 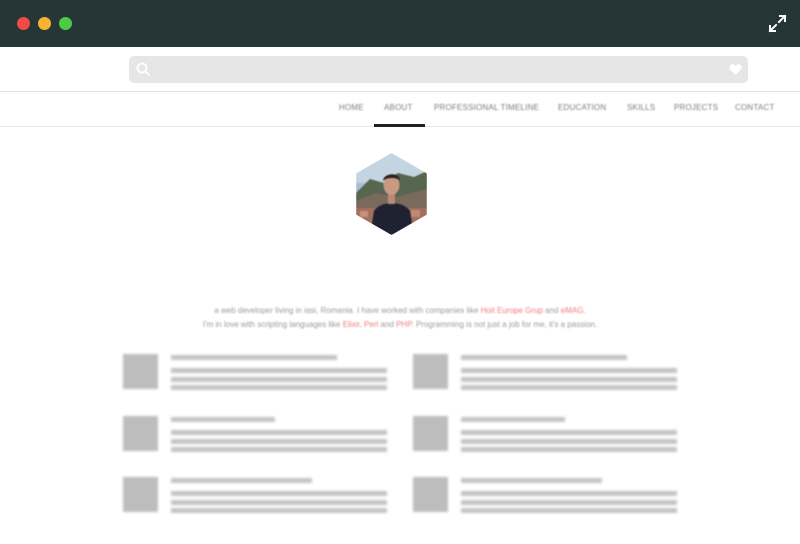 What do you see at coordinates (391, 194) in the screenshot?
I see `profile-photo` at bounding box center [391, 194].